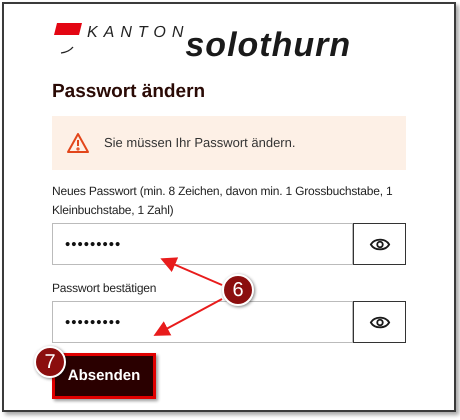 The height and width of the screenshot is (420, 460). Describe the element at coordinates (104, 288) in the screenshot. I see `field-label: Passwort bestätigen` at that location.